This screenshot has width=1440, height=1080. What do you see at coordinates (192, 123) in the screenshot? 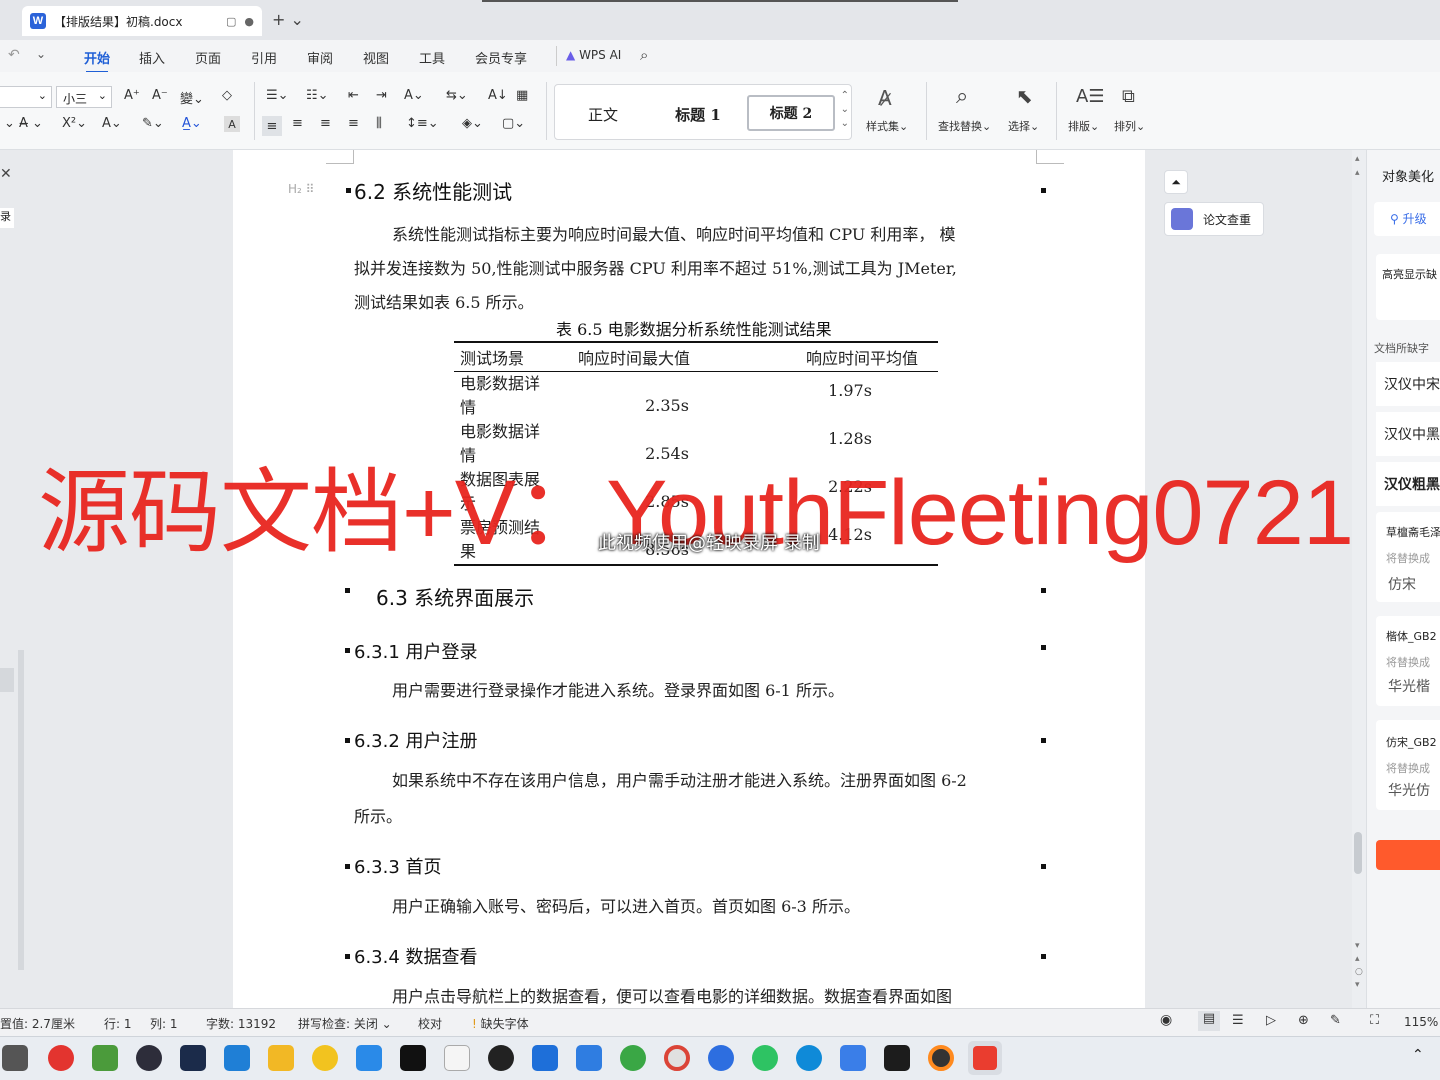
I see `font-color-icon: A̲⌄` at bounding box center [192, 123].